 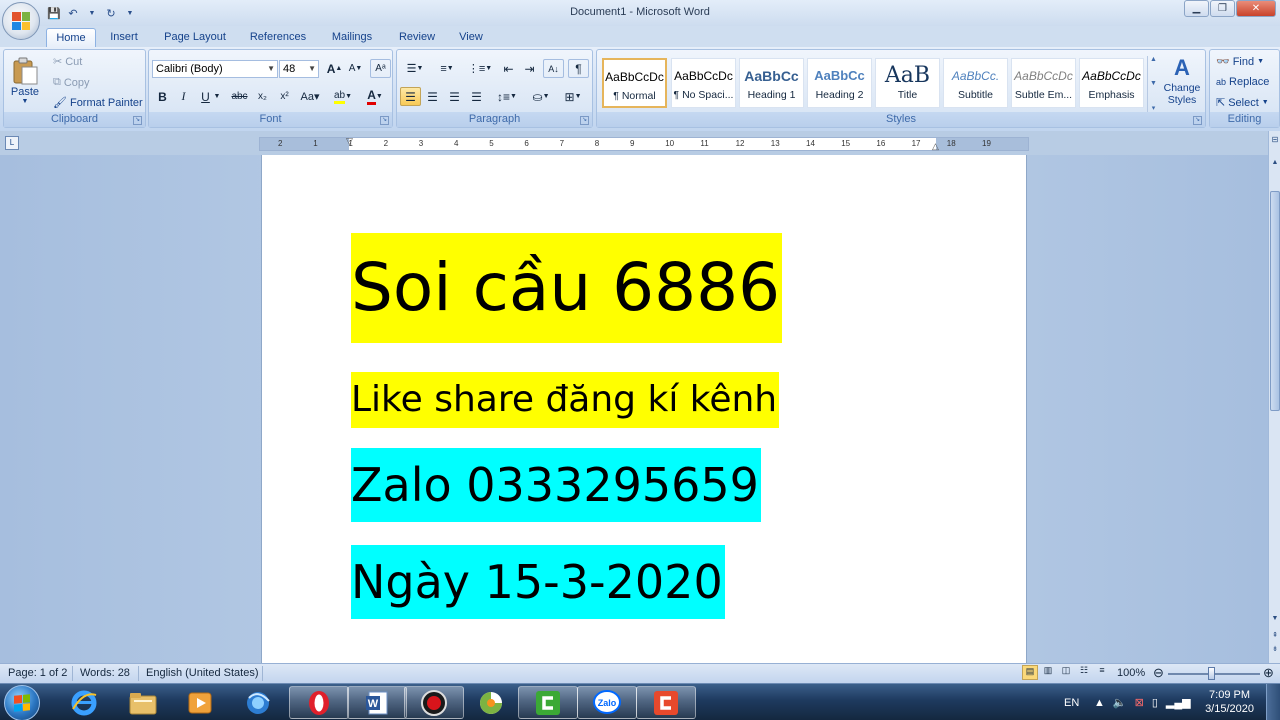 I want to click on taskbar-coccoc, so click(x=491, y=702).